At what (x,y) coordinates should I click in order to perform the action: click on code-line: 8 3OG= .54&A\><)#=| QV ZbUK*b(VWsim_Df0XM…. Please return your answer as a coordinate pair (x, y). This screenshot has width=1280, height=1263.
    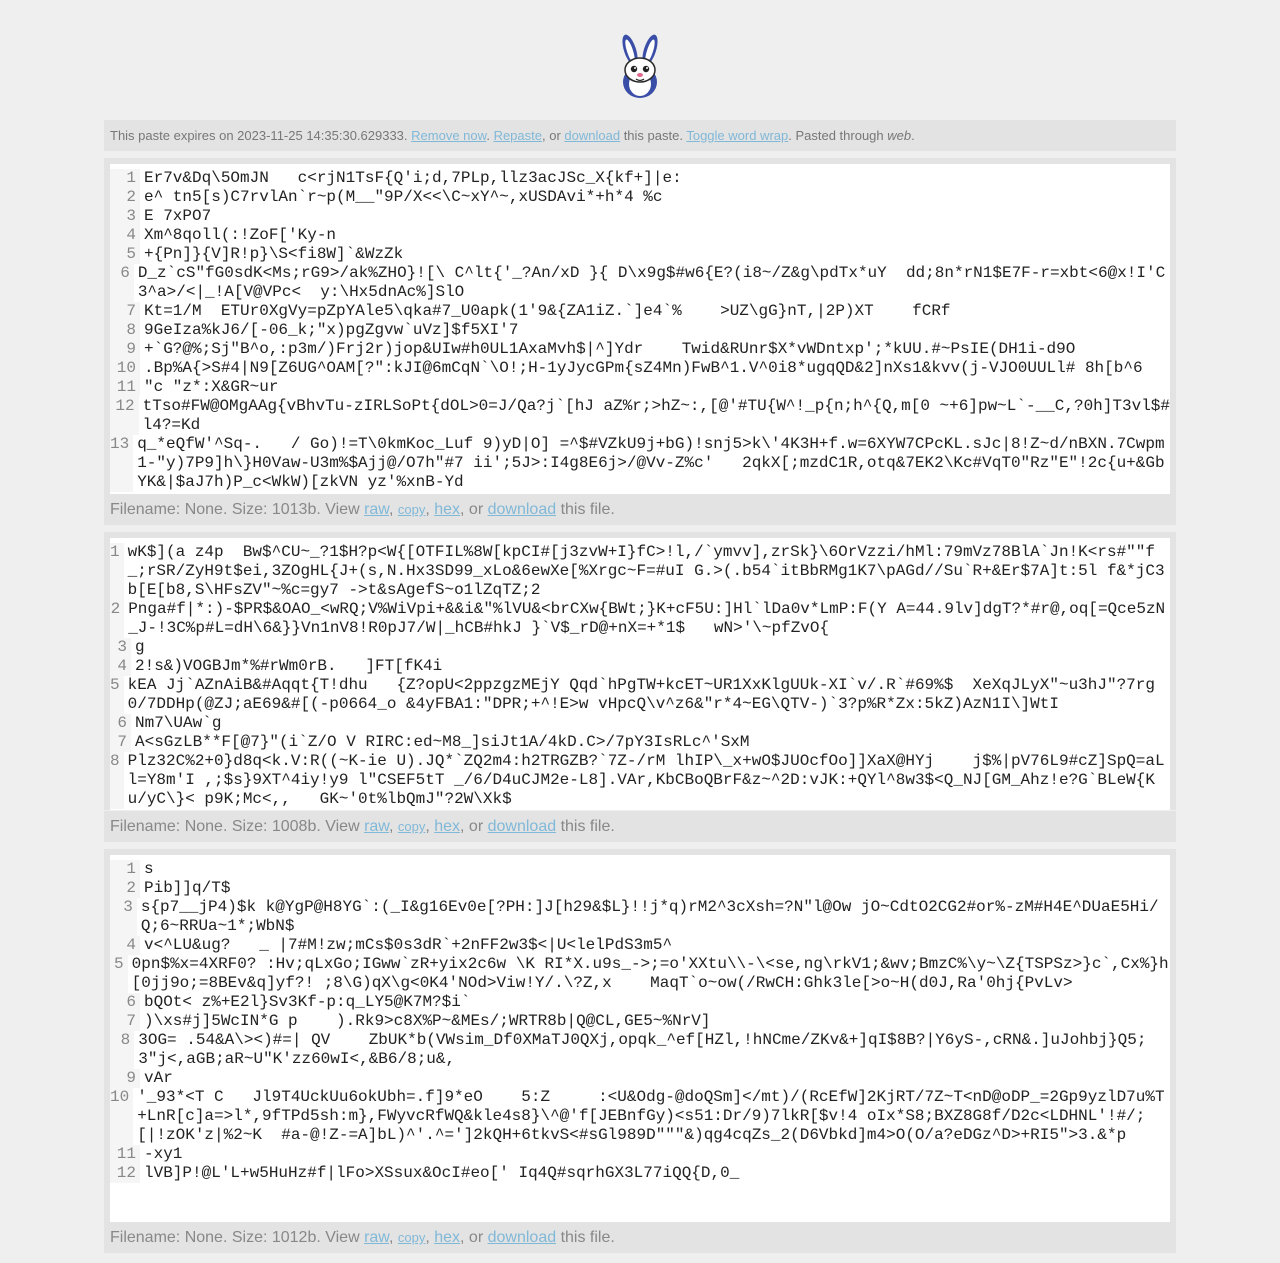
    Looking at the image, I should click on (640, 1050).